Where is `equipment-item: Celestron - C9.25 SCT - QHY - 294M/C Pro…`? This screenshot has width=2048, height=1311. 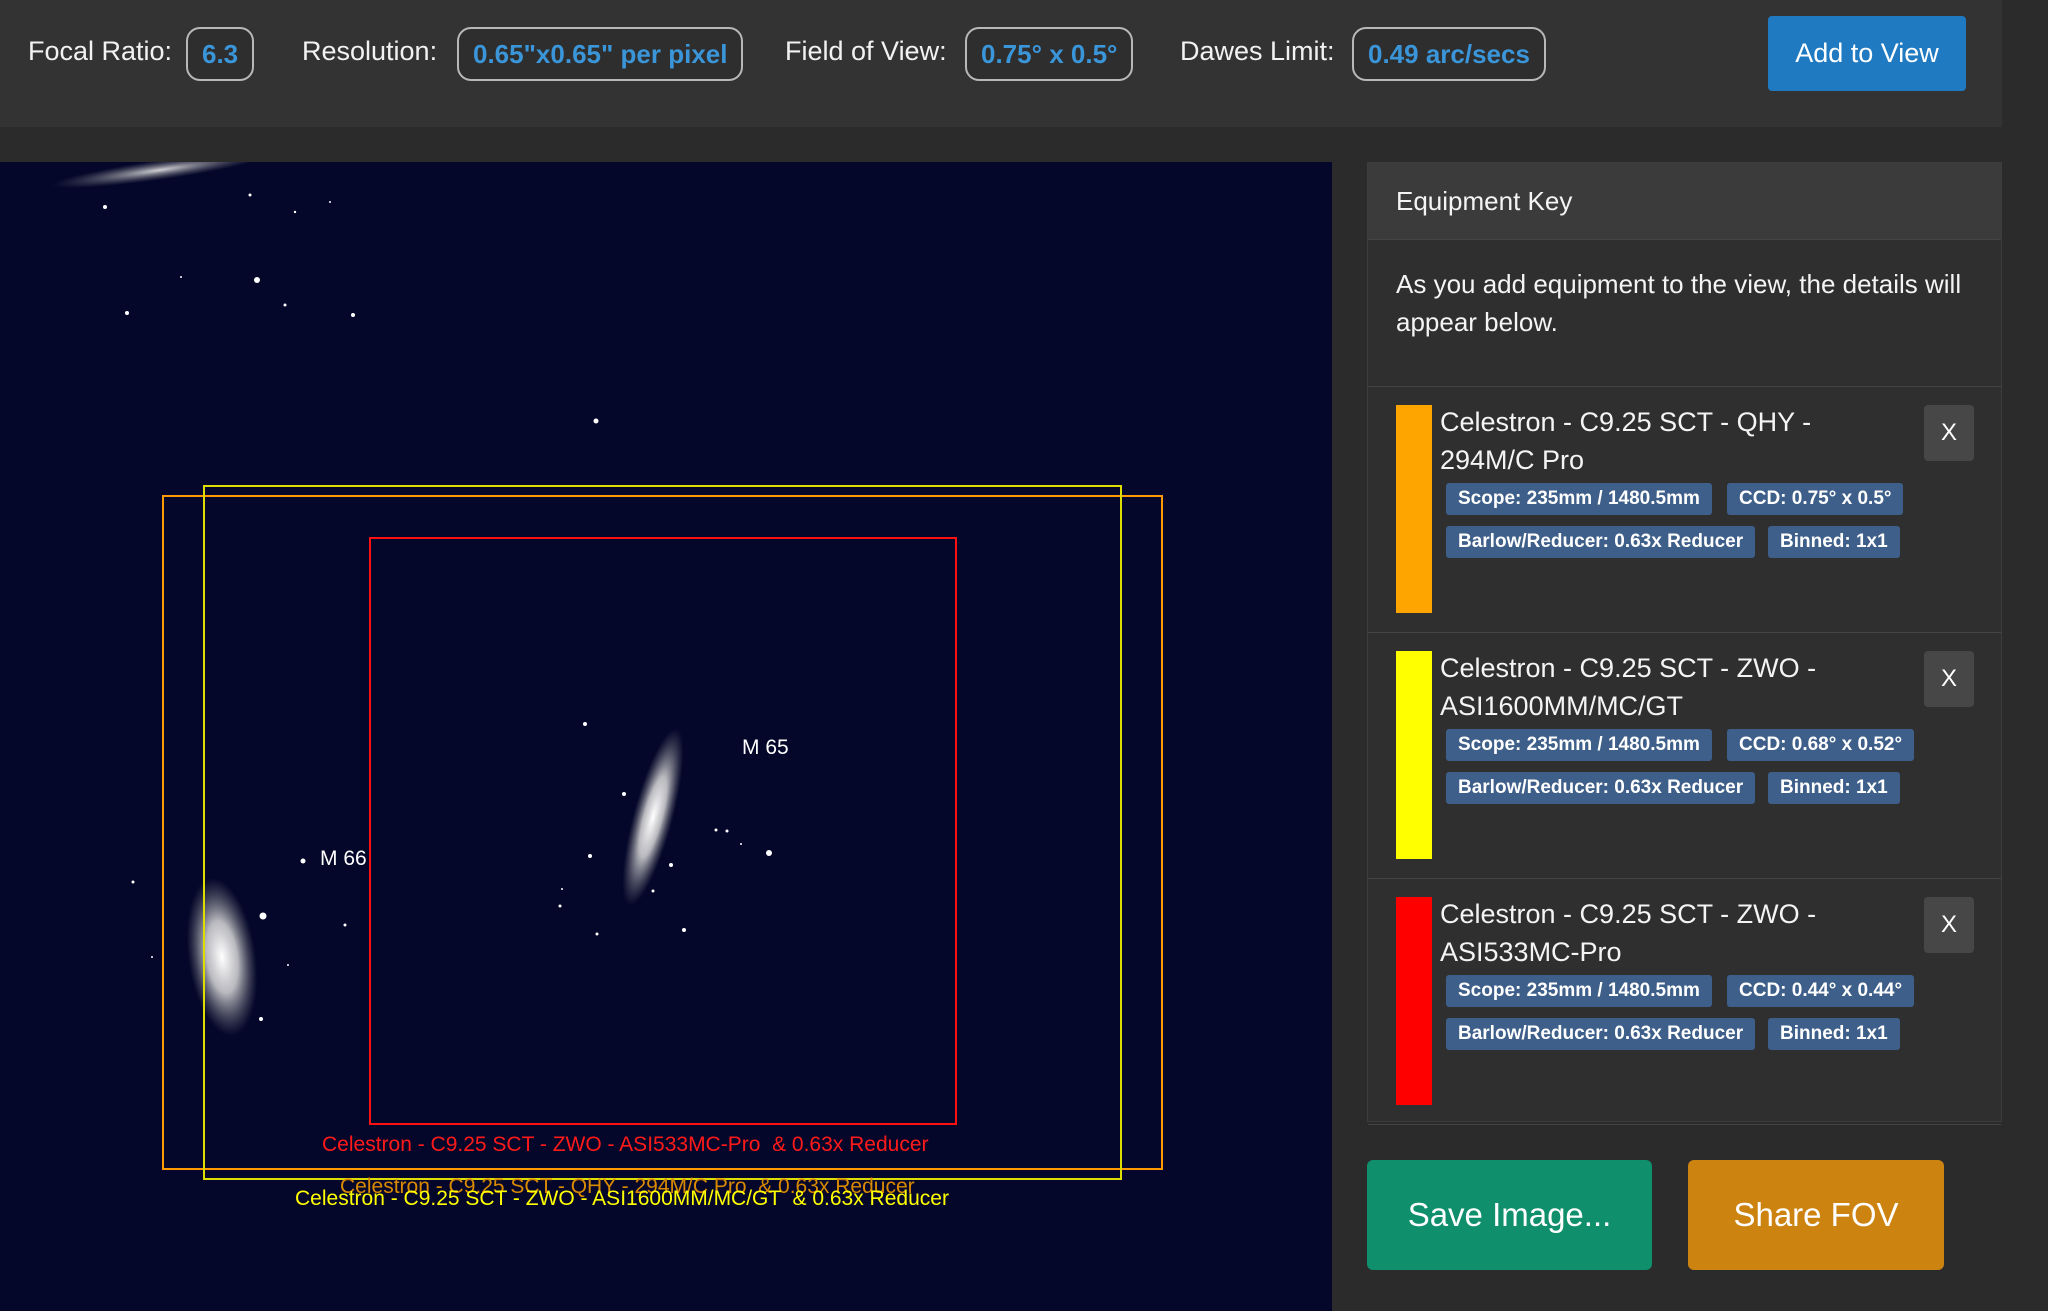
equipment-item: Celestron - C9.25 SCT - QHY - 294M/C Pro… is located at coordinates (1684, 510).